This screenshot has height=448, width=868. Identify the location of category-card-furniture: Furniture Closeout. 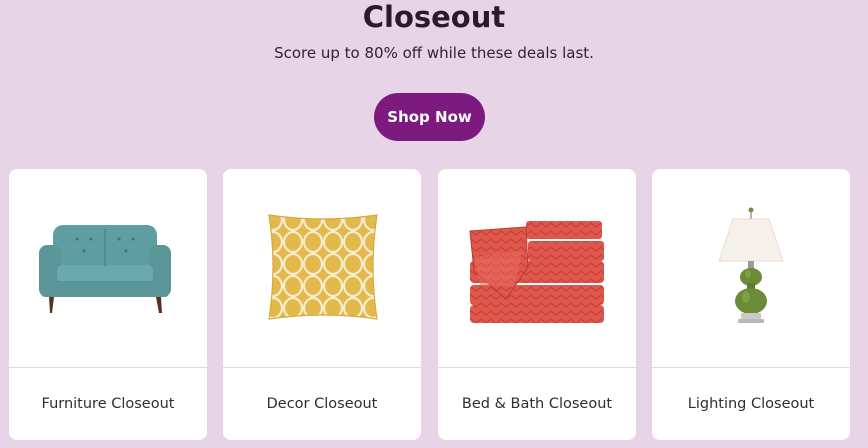
(108, 304).